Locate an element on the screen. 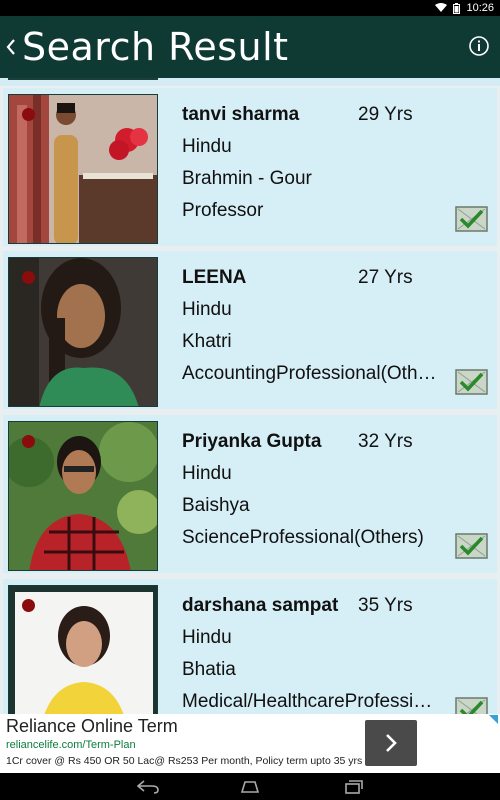 The width and height of the screenshot is (500, 800). profile-name: darshana sampat is located at coordinates (260, 606).